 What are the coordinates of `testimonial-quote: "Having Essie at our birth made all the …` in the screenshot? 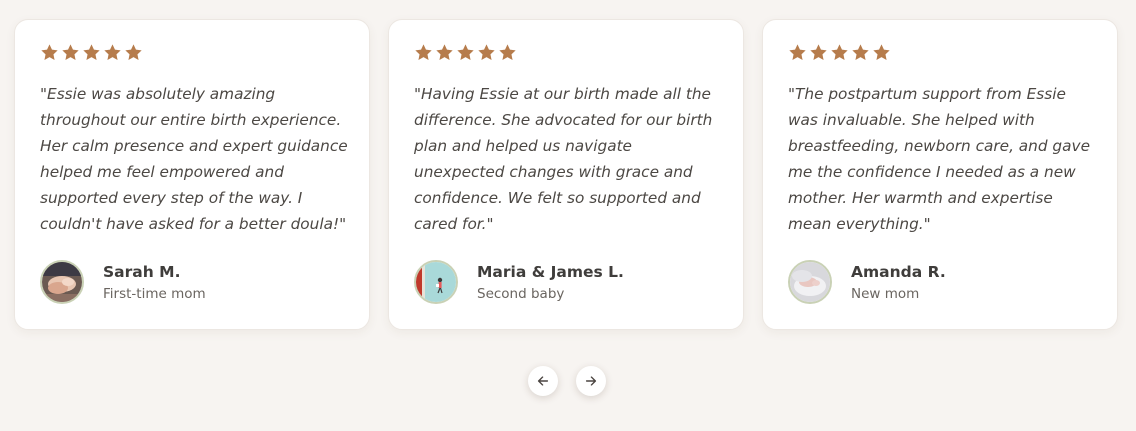 It's located at (563, 159).